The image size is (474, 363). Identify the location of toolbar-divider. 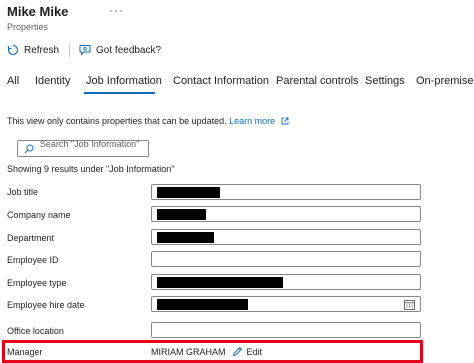
(70, 50).